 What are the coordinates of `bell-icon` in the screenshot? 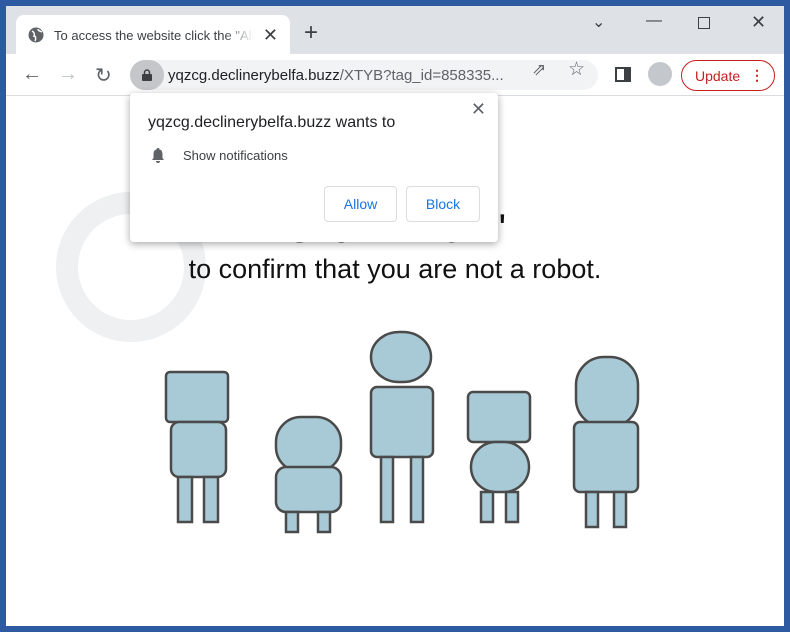 It's located at (158, 155).